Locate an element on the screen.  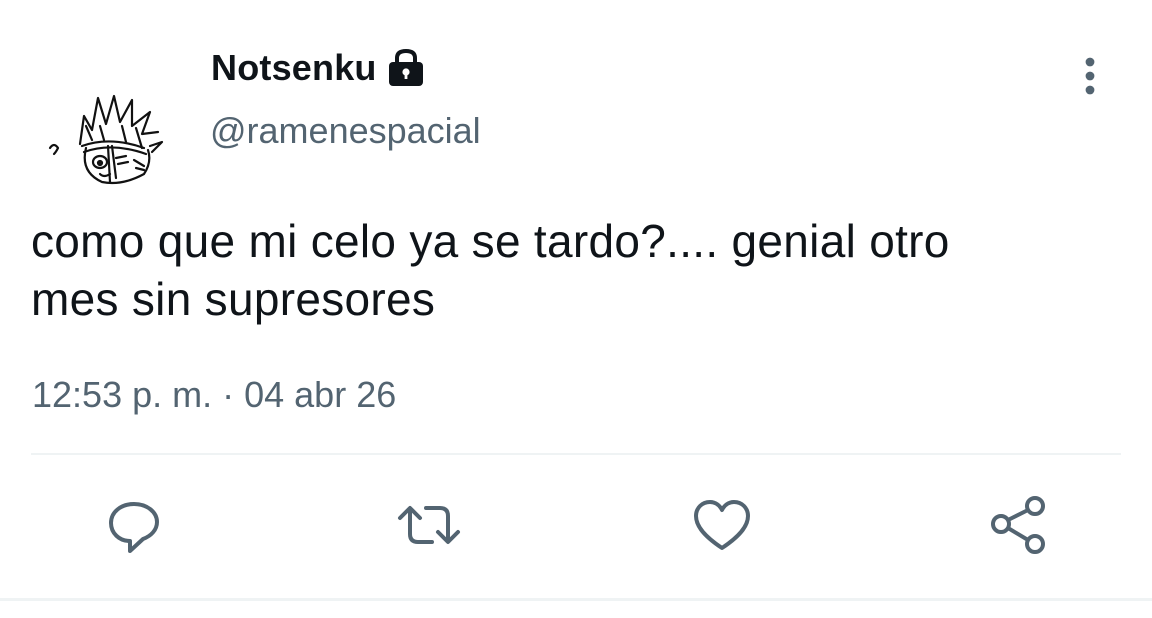
retweet-icon is located at coordinates (429, 525).